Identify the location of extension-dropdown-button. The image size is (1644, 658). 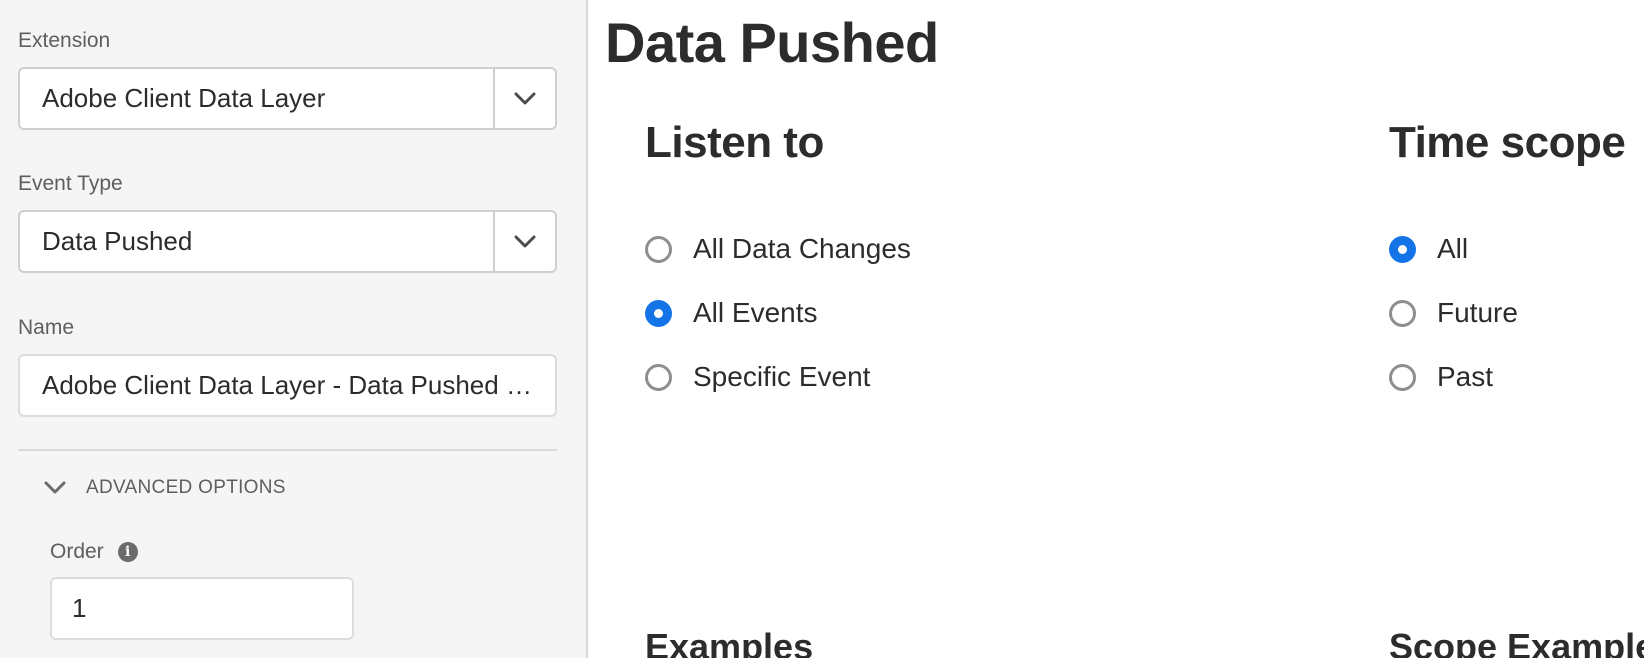
(524, 98).